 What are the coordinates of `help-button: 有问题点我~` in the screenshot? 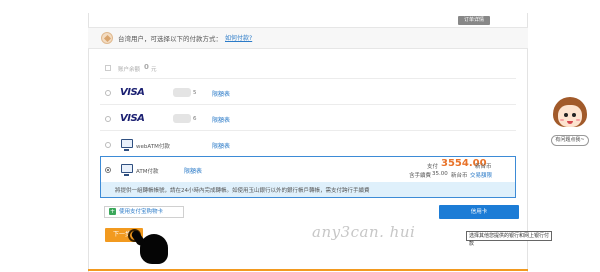 It's located at (570, 140).